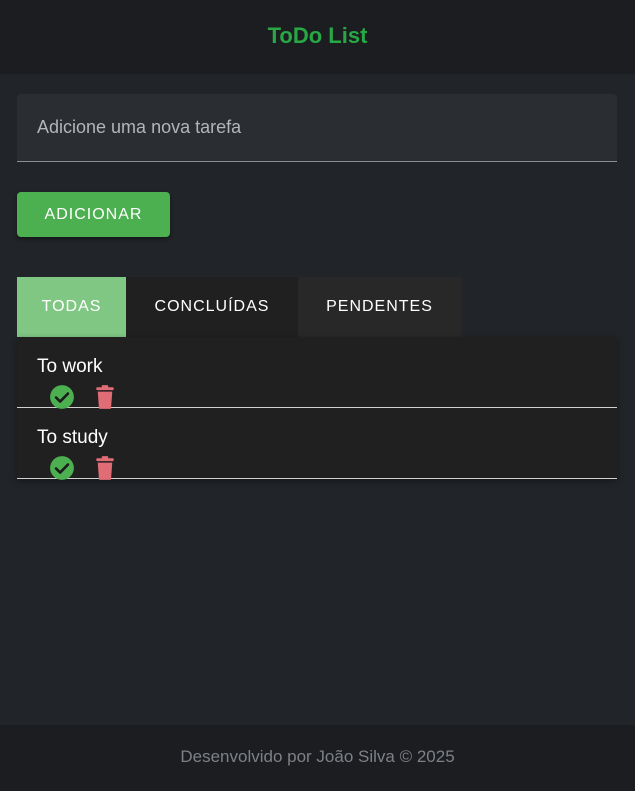 The height and width of the screenshot is (791, 635). What do you see at coordinates (70, 366) in the screenshot?
I see `task-text: To work` at bounding box center [70, 366].